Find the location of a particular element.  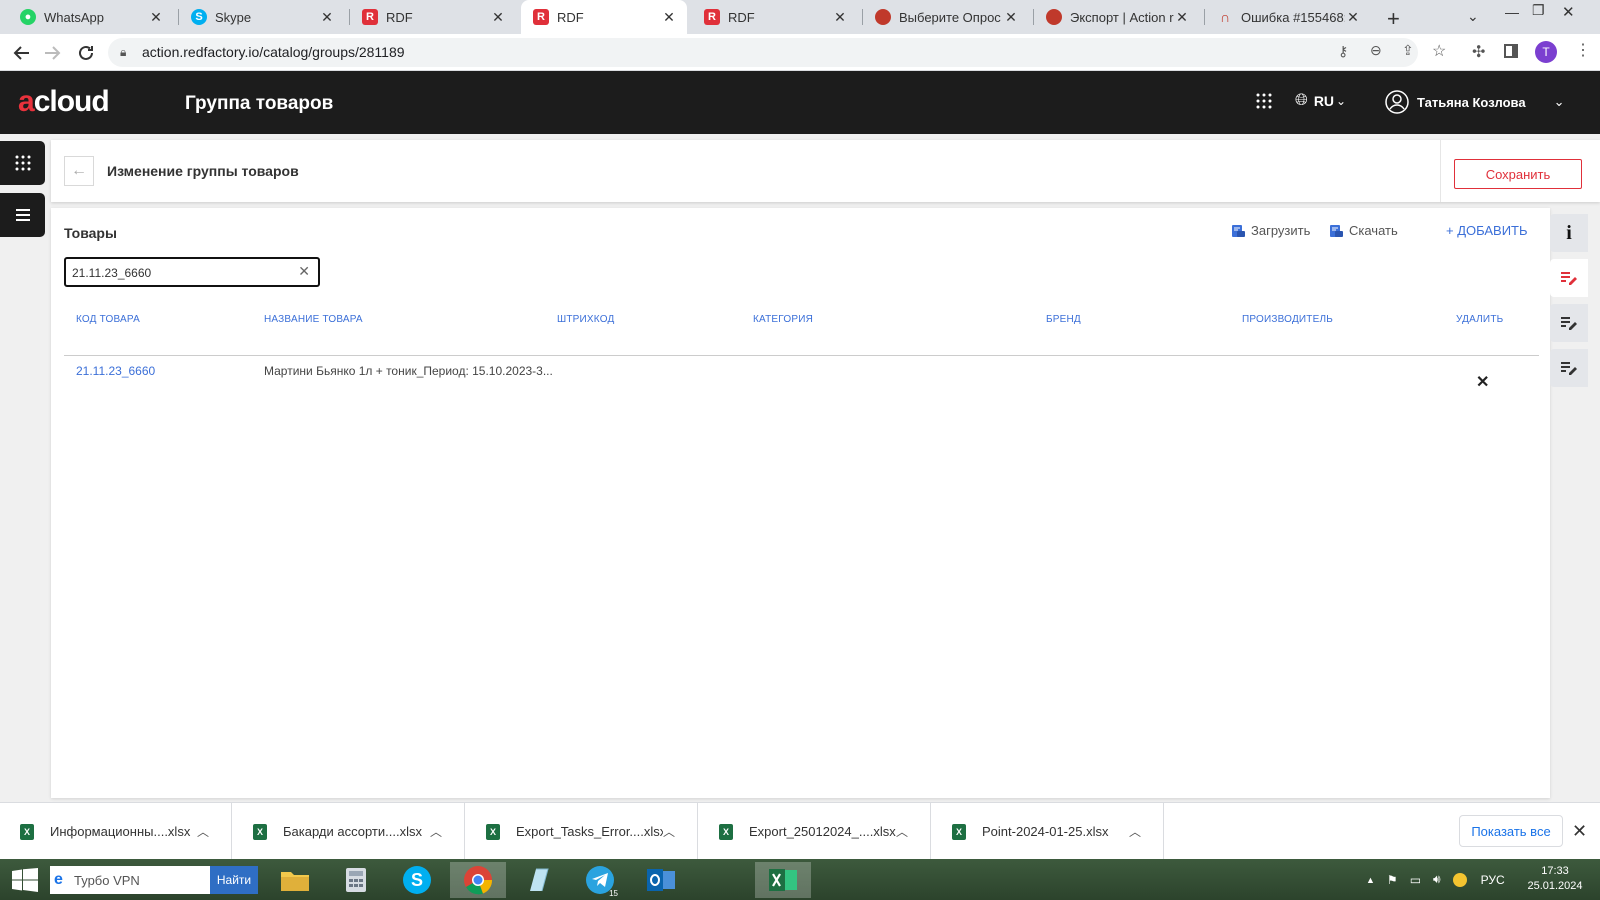

upload-button: Загрузить is located at coordinates (1270, 230).